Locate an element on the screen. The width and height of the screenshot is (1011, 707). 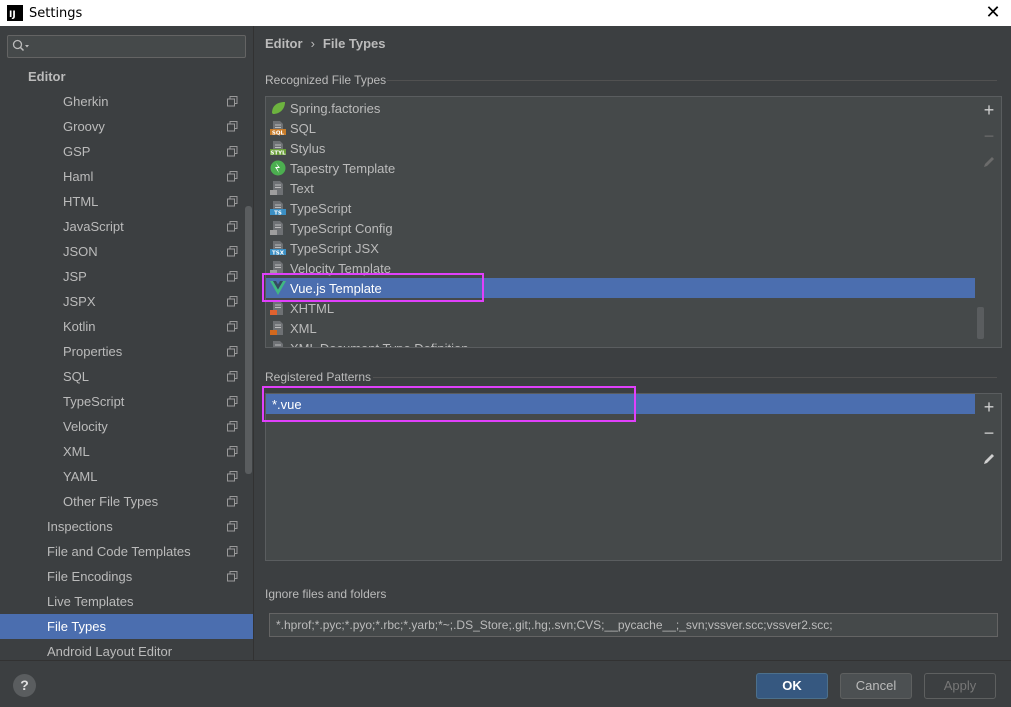
help-button: ? is located at coordinates (24, 685).